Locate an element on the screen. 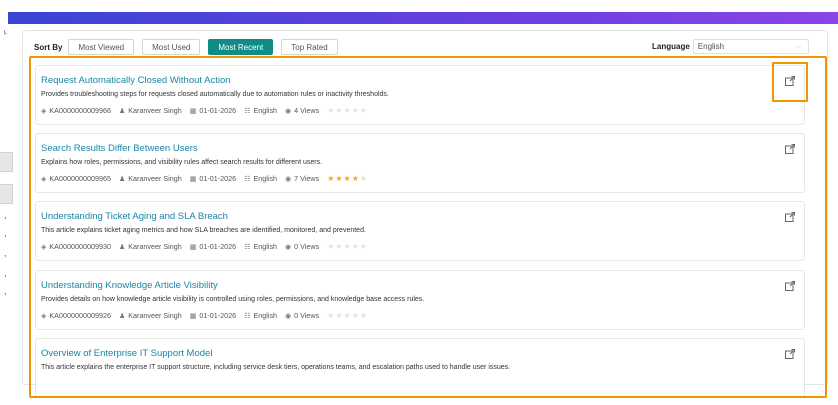 The height and width of the screenshot is (405, 838). article-id: KA0000000009926 is located at coordinates (80, 315).